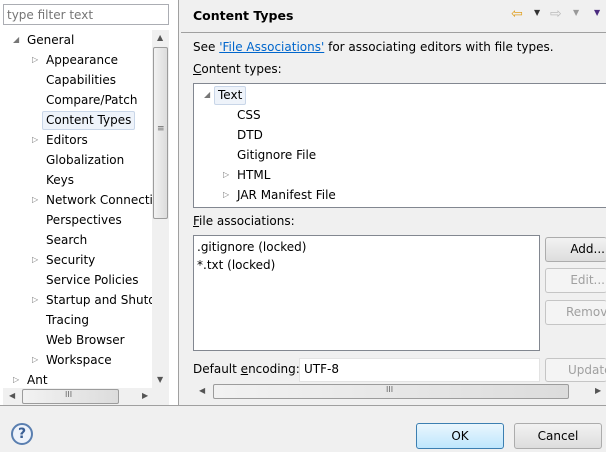 Image resolution: width=606 pixels, height=452 pixels. I want to click on tree-item: Service Policies, so click(77, 280).